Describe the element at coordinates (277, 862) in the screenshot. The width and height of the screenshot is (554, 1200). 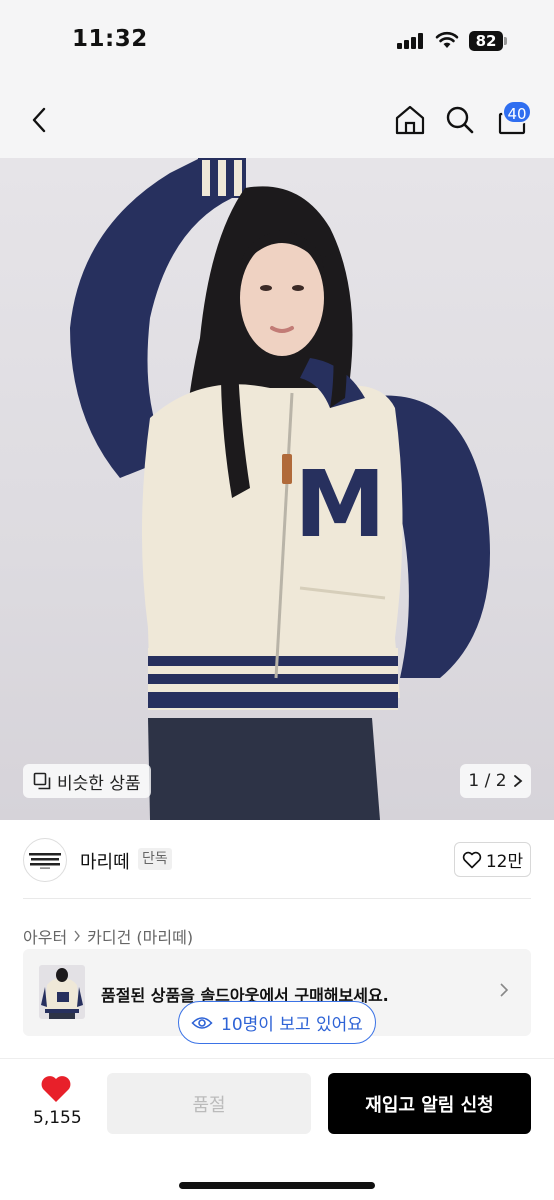
I see `brand-row: 마리떼 단독 12만` at that location.